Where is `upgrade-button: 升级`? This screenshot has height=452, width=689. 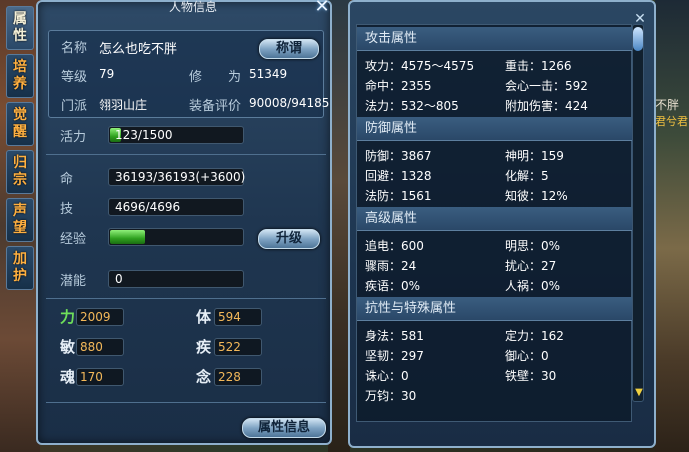
upgrade-button: 升级 is located at coordinates (289, 239).